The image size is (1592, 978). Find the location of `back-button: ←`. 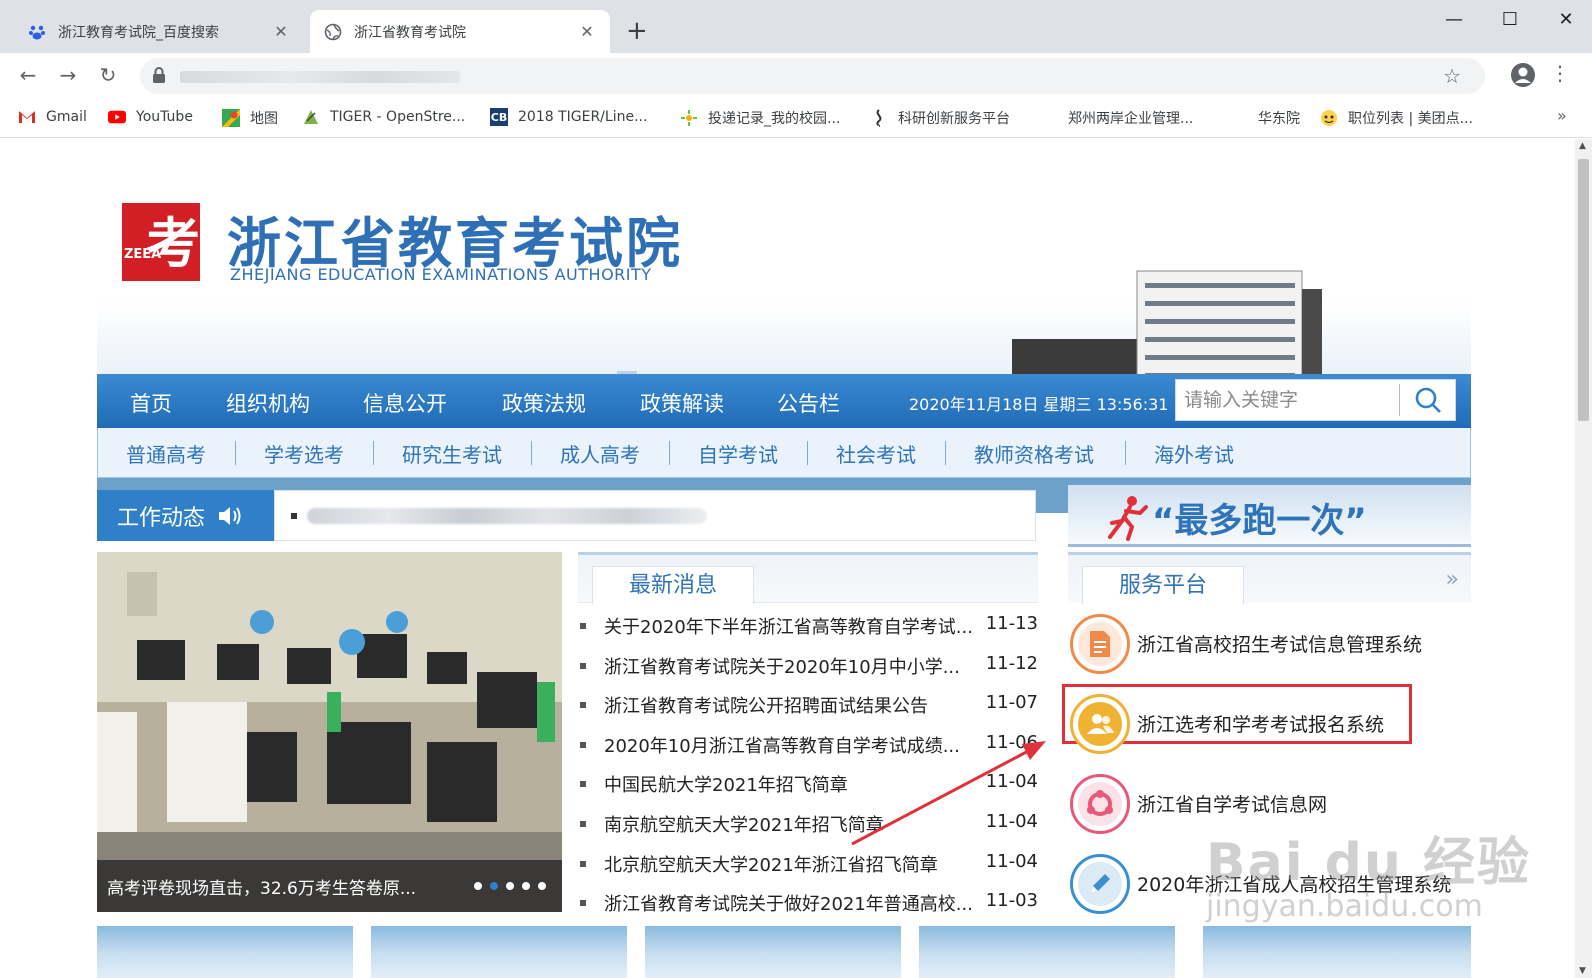

back-button: ← is located at coordinates (28, 75).